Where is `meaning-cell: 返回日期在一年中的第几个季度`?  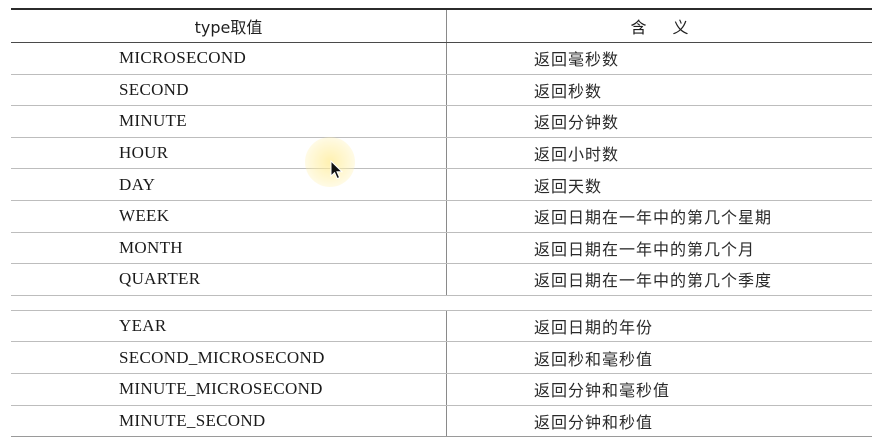 meaning-cell: 返回日期在一年中的第几个季度 is located at coordinates (659, 279).